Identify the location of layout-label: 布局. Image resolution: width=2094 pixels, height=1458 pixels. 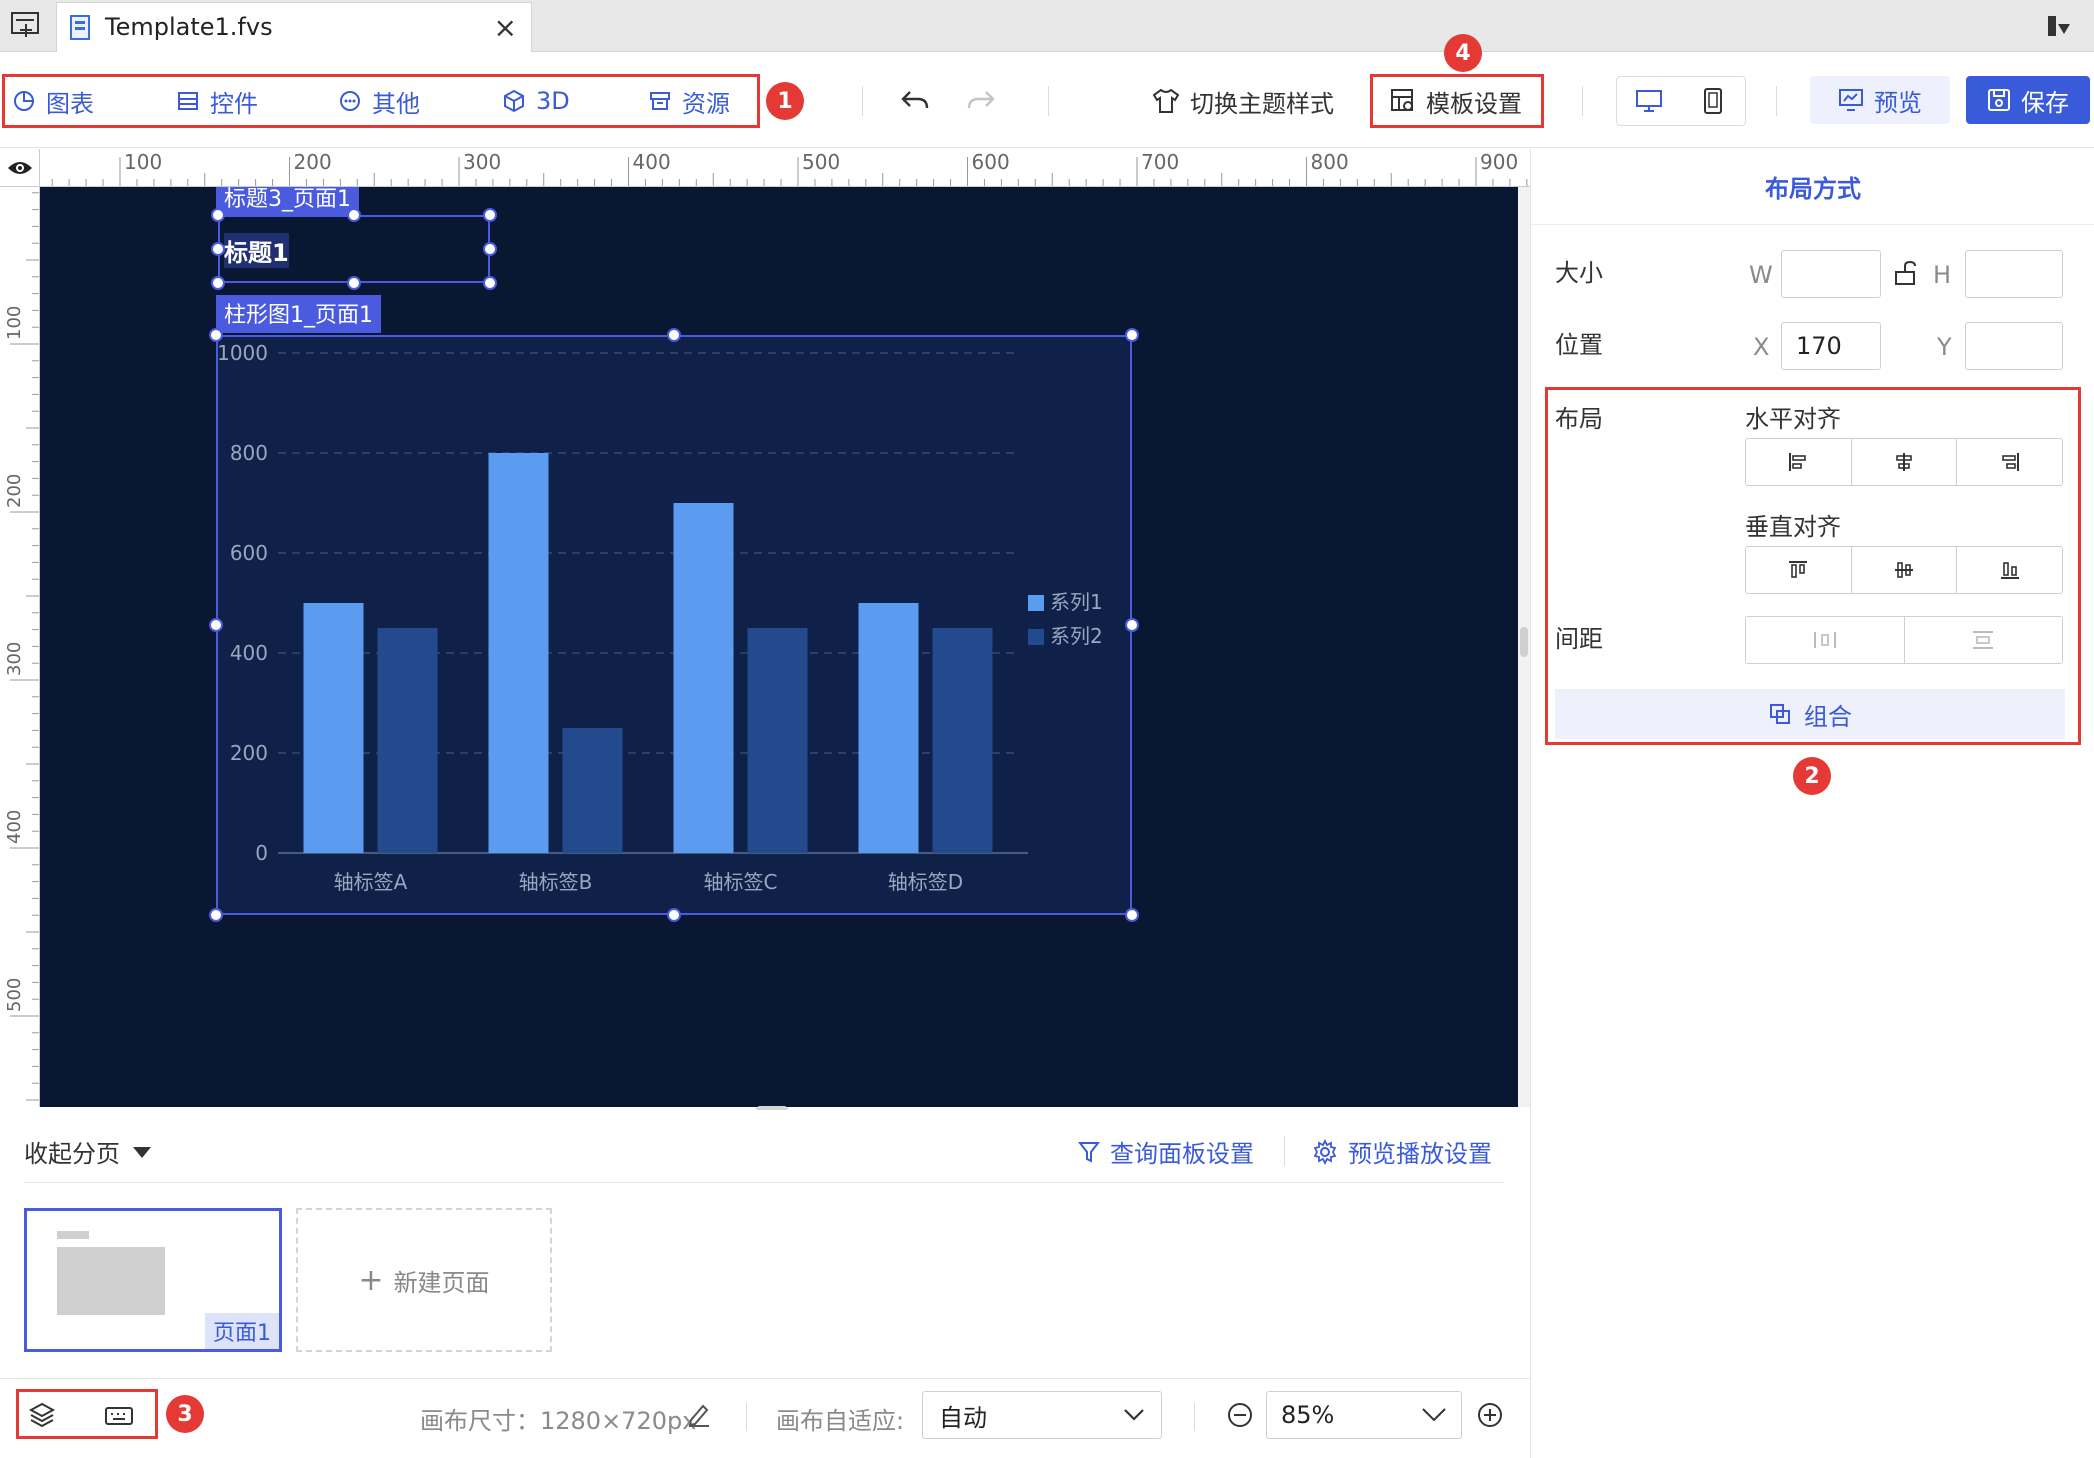
(1579, 419).